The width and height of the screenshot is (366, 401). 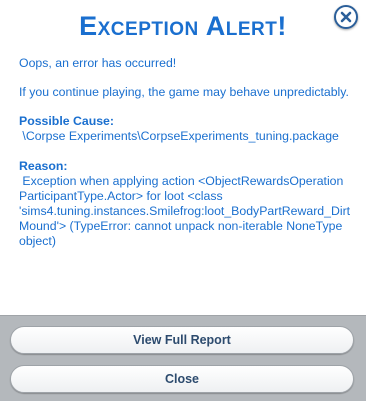 I want to click on close-dialog-button, so click(x=346, y=17).